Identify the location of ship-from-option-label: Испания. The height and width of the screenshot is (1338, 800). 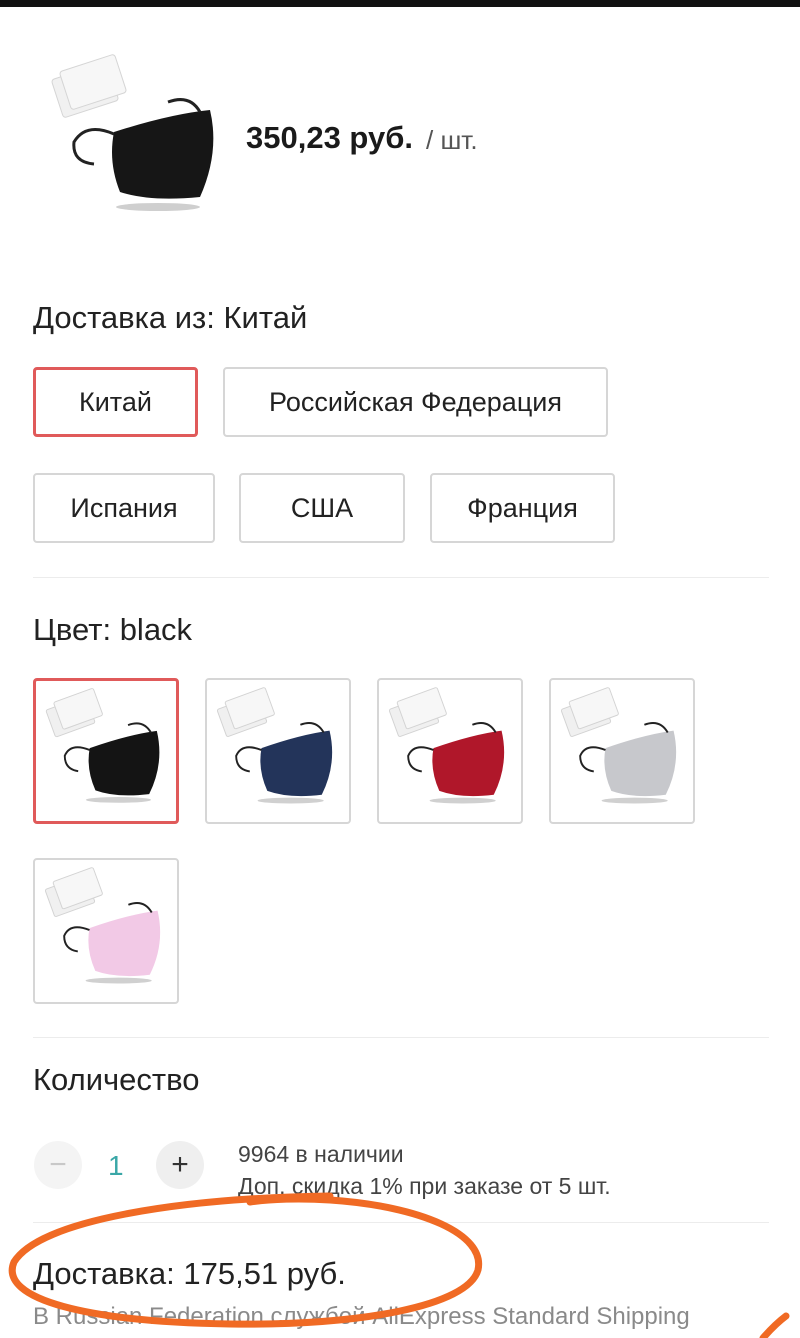
(124, 507).